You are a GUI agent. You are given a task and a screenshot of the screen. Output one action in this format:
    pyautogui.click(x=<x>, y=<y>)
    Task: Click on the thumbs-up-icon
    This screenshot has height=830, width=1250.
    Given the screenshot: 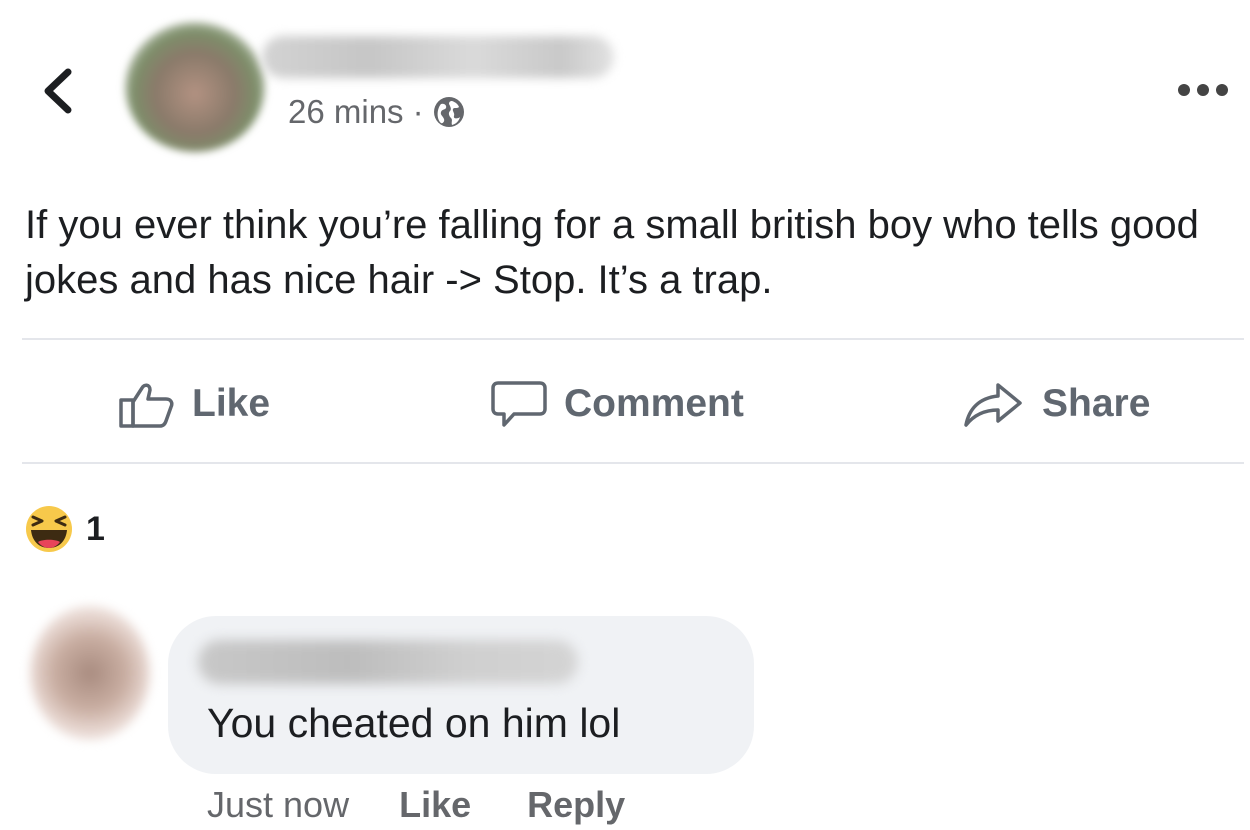 What is the action you would take?
    pyautogui.click(x=146, y=405)
    